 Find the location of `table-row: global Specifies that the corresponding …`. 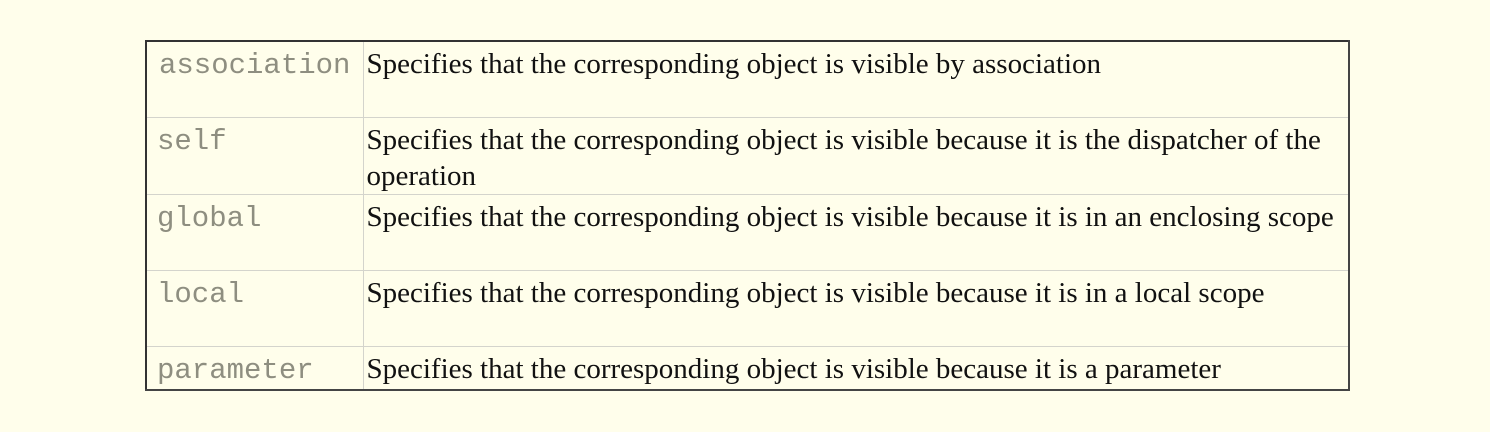

table-row: global Specifies that the corresponding … is located at coordinates (747, 232).